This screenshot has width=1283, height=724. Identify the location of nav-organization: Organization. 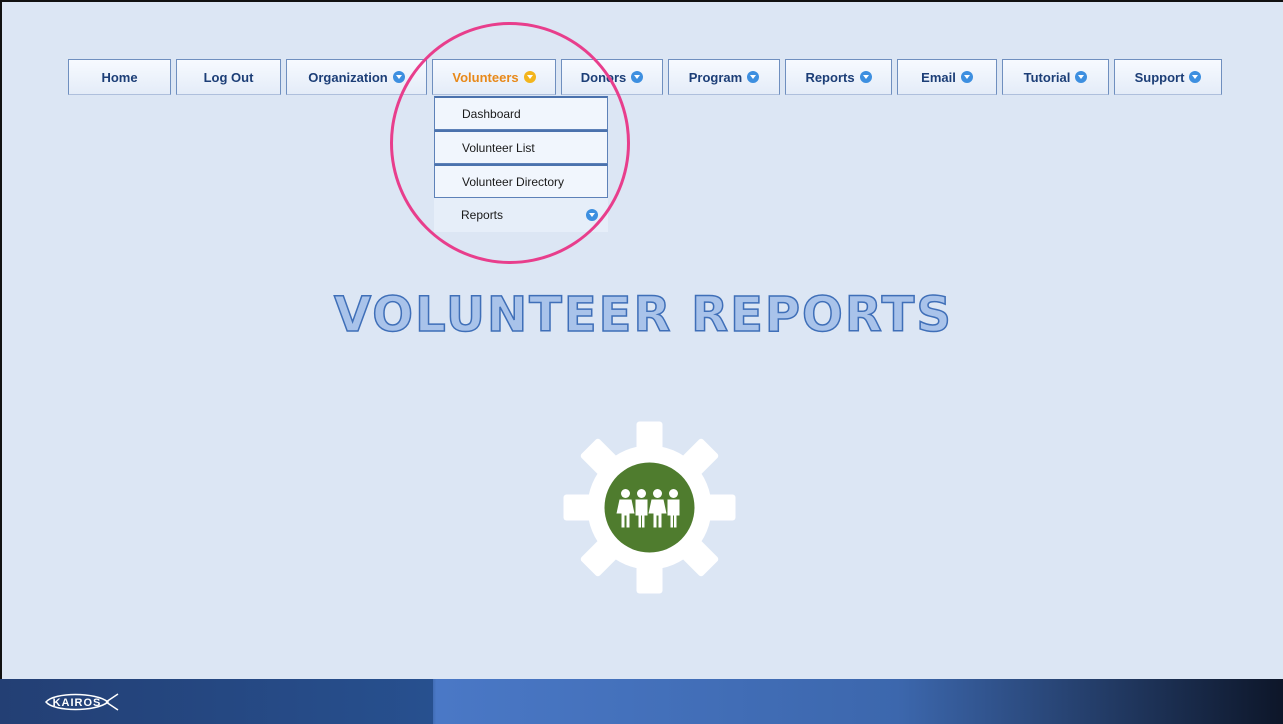
(356, 77).